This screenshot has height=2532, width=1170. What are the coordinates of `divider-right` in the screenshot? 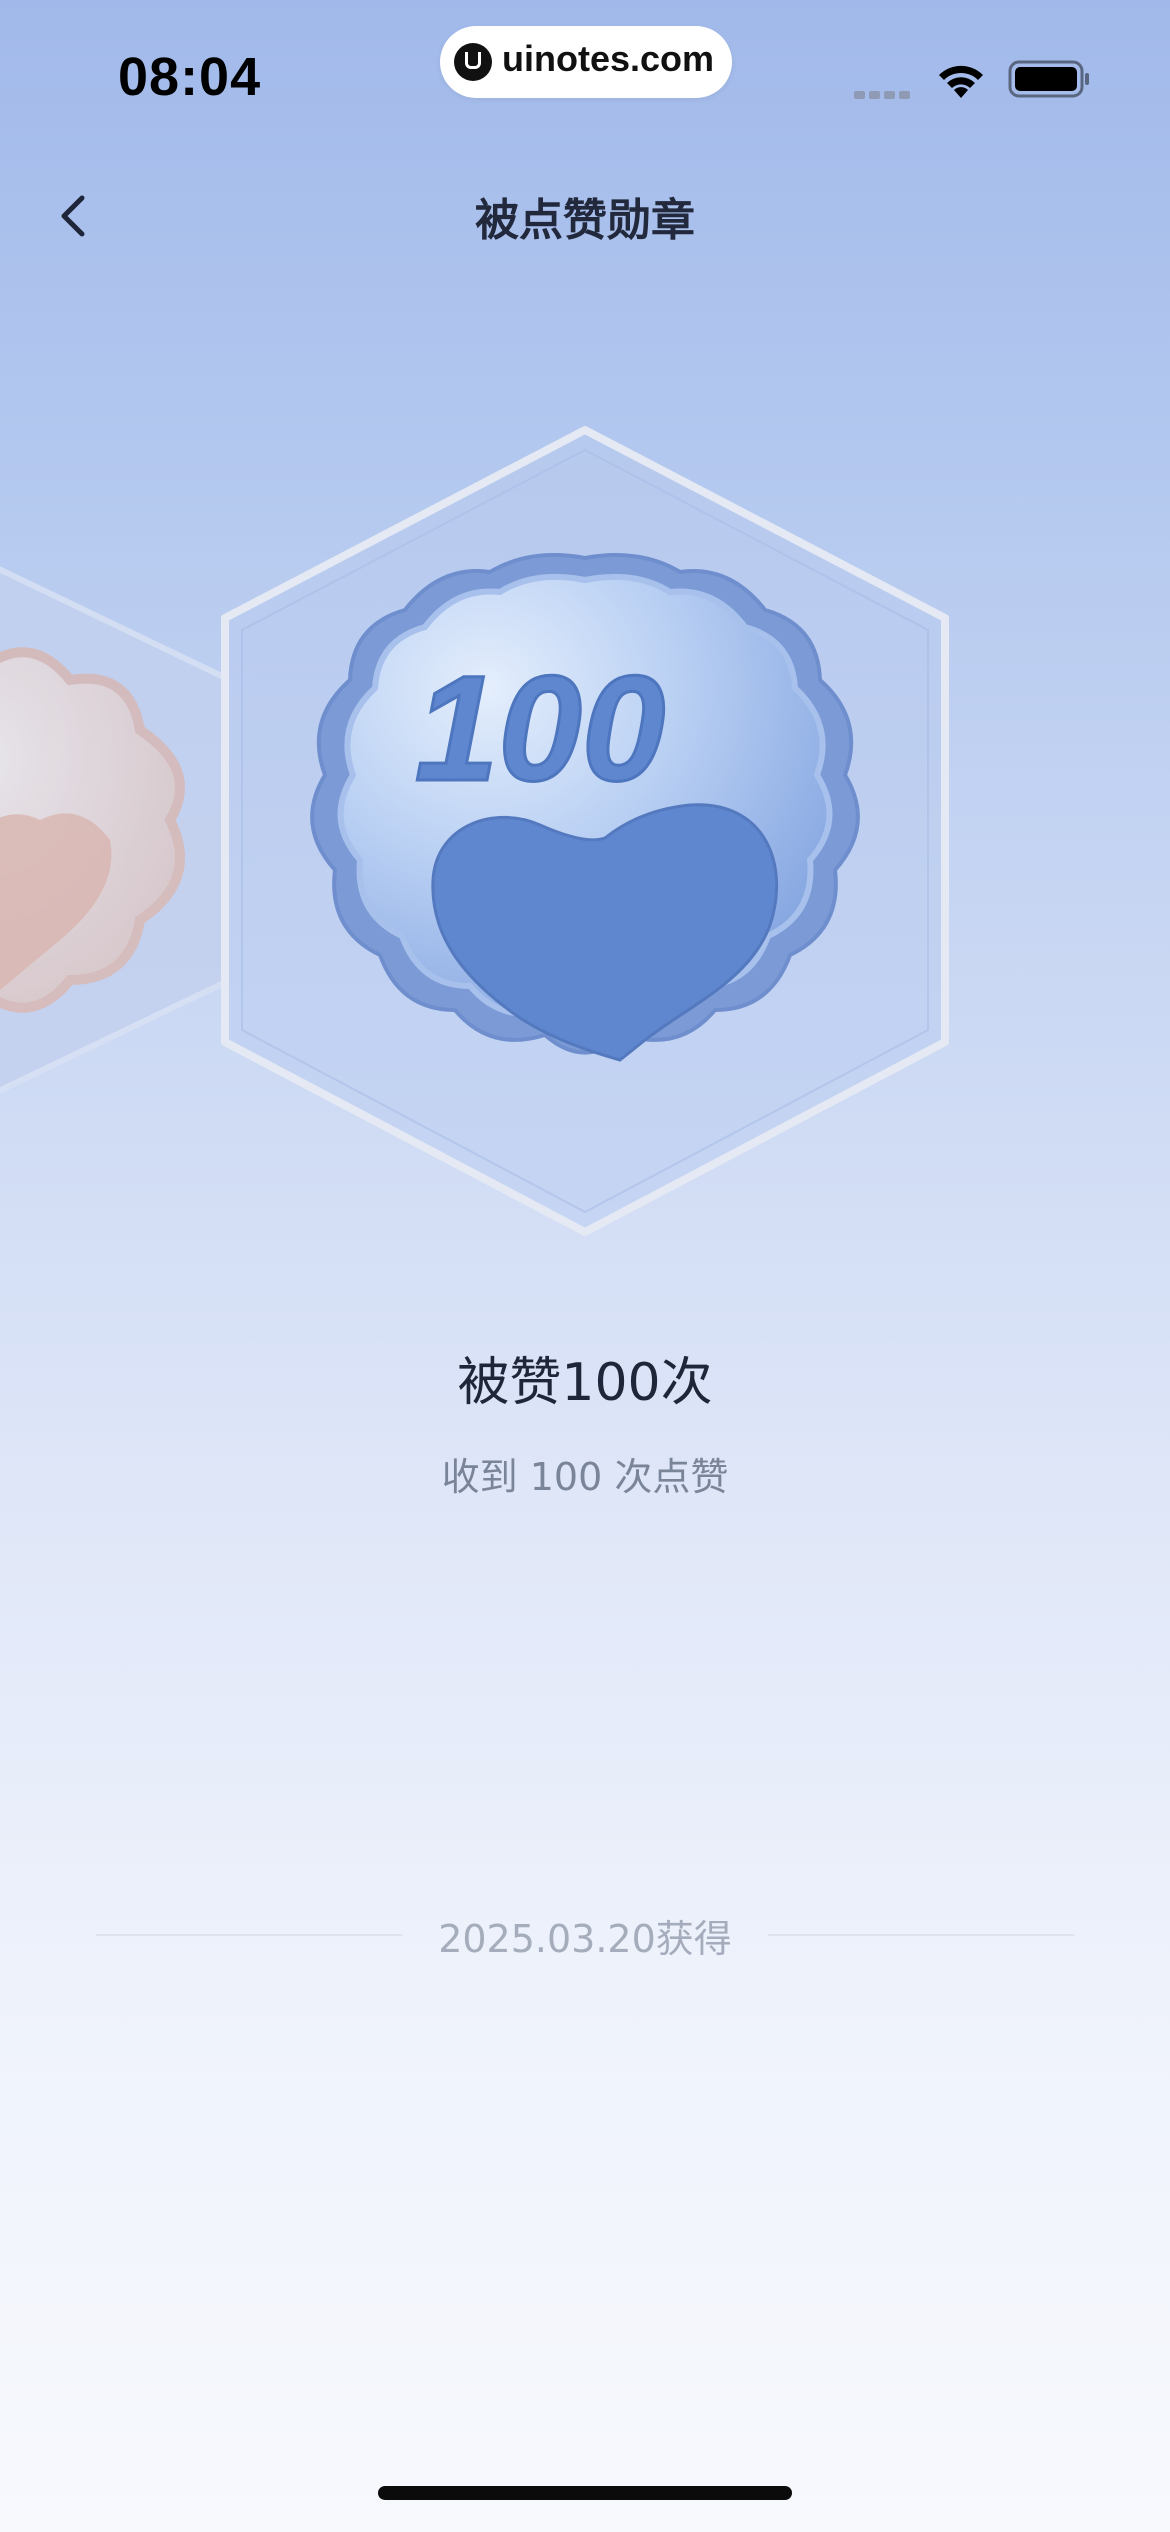 It's located at (921, 1935).